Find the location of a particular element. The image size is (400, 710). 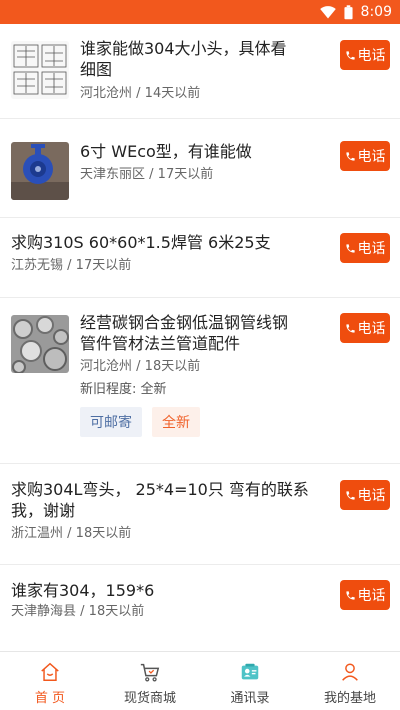

item-location: 天津东丽区 is located at coordinates (113, 174).